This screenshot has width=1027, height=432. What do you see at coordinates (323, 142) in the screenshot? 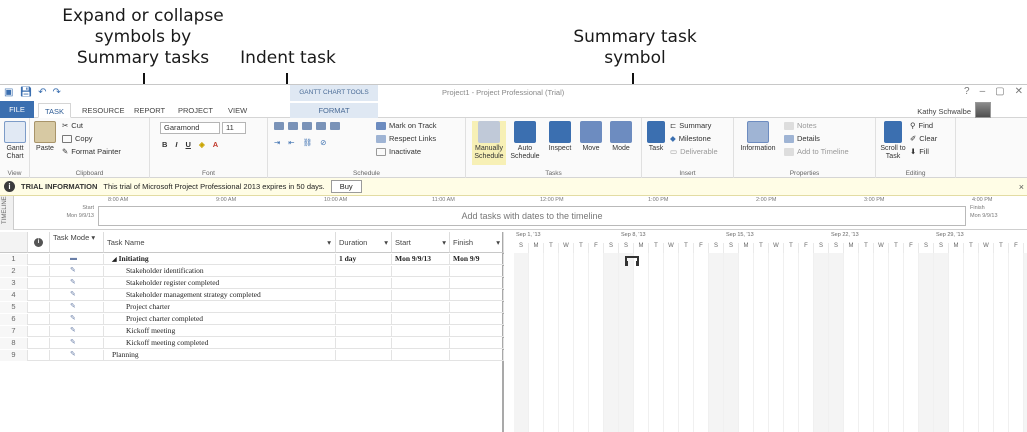
I see `unlink-tasks-icon: ⊘` at bounding box center [323, 142].